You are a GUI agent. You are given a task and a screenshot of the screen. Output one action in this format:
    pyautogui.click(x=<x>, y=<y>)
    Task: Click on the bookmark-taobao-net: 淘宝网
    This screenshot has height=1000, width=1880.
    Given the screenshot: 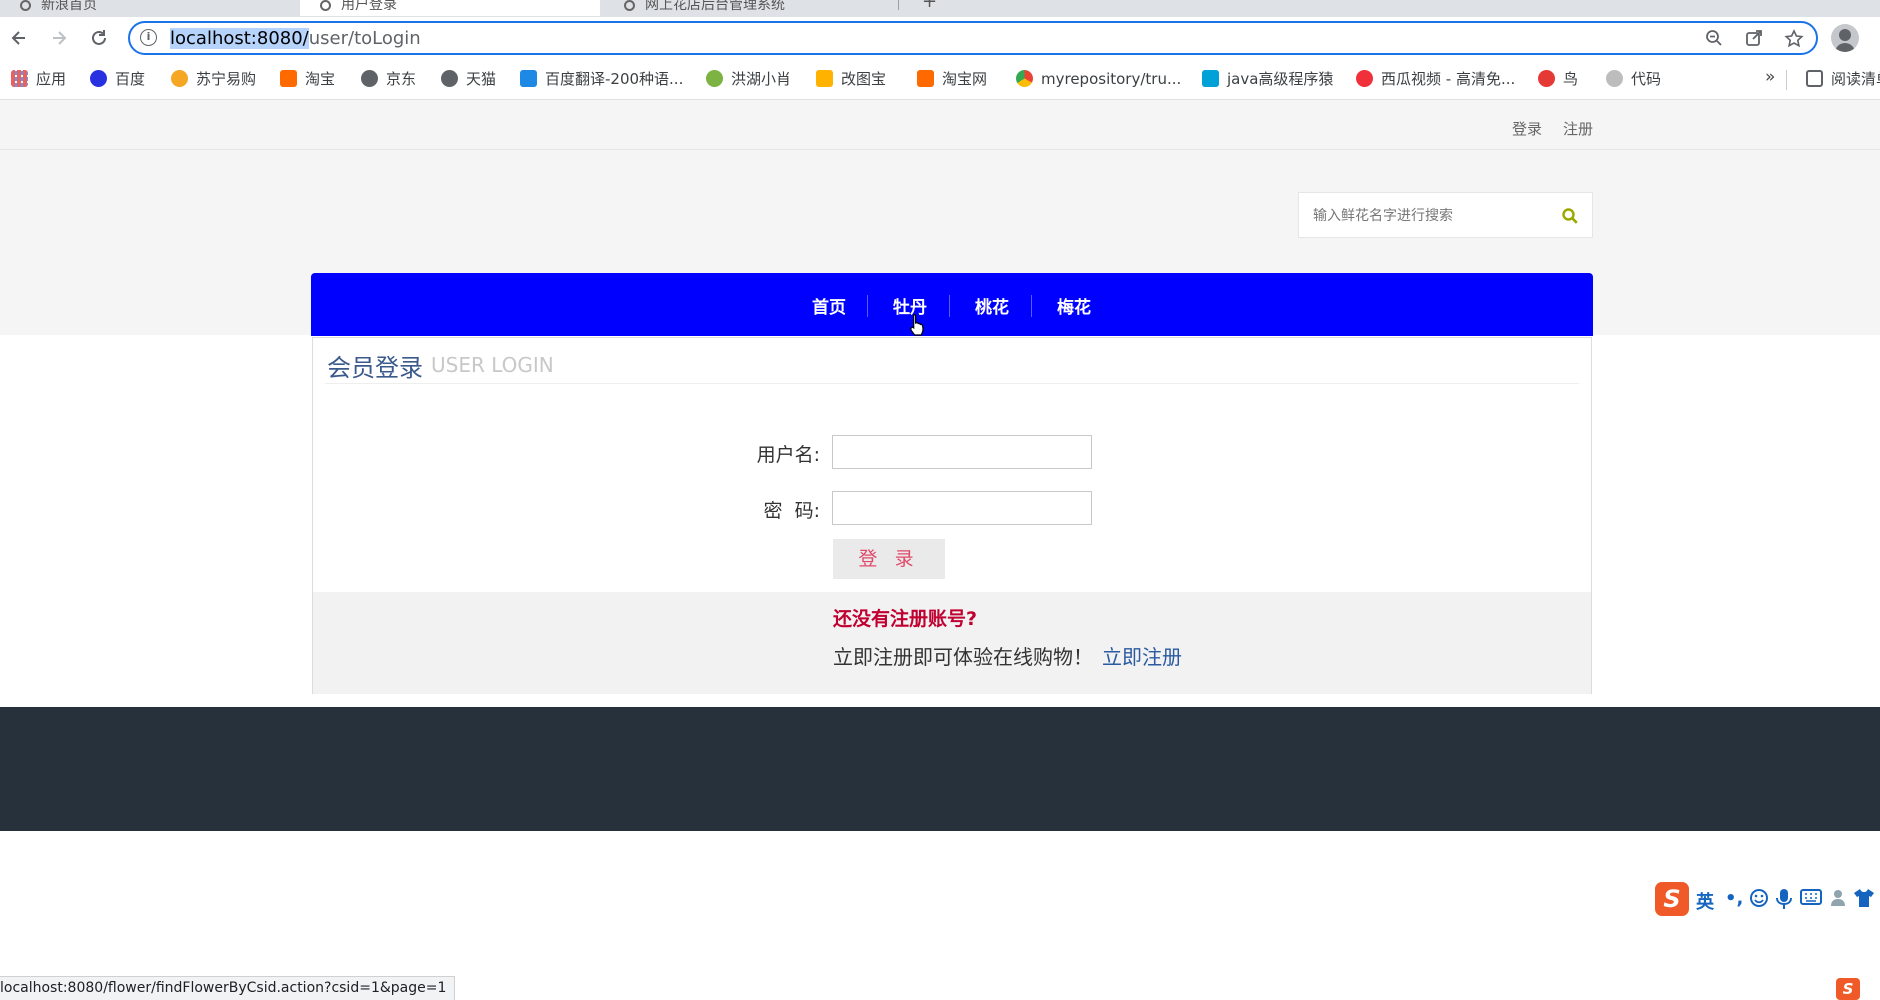 What is the action you would take?
    pyautogui.click(x=952, y=79)
    